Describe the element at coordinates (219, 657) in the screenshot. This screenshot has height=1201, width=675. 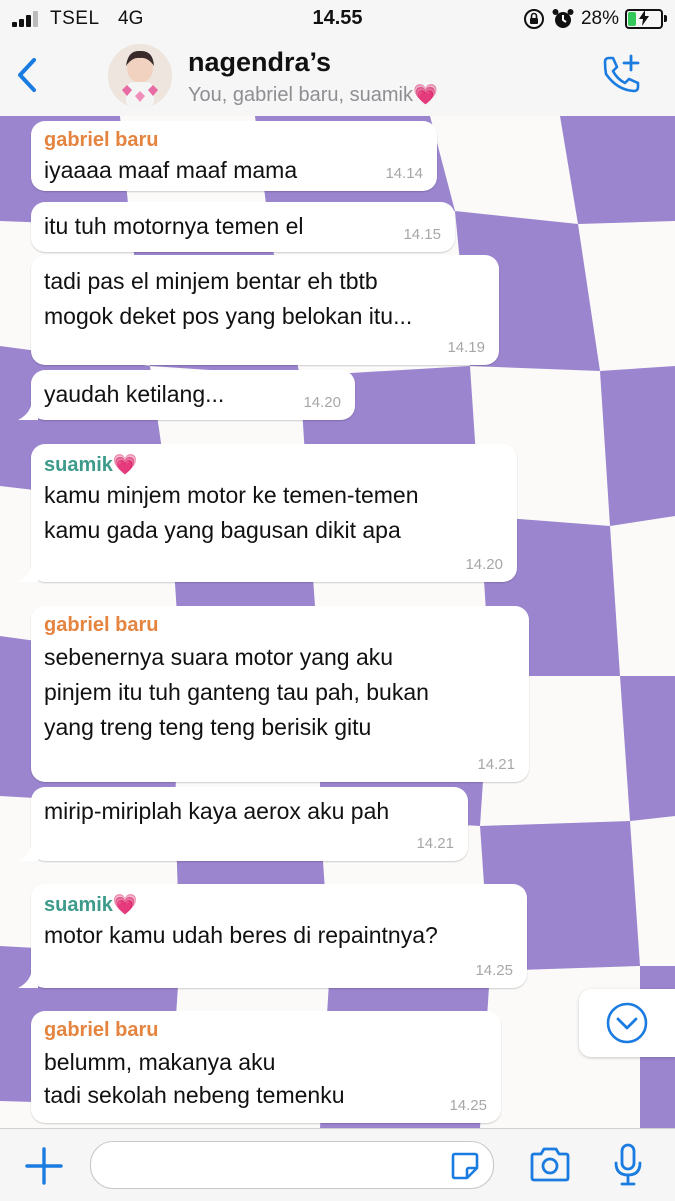
I see `message-text: sebenernya suara motor yang aku` at that location.